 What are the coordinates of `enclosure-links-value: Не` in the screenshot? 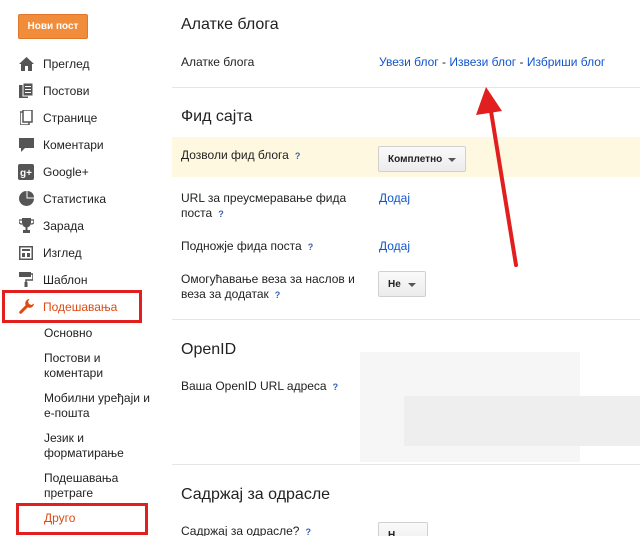 It's located at (394, 284).